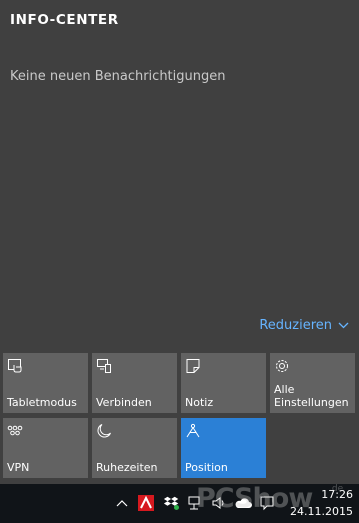  I want to click on chevron-down-icon, so click(343, 325).